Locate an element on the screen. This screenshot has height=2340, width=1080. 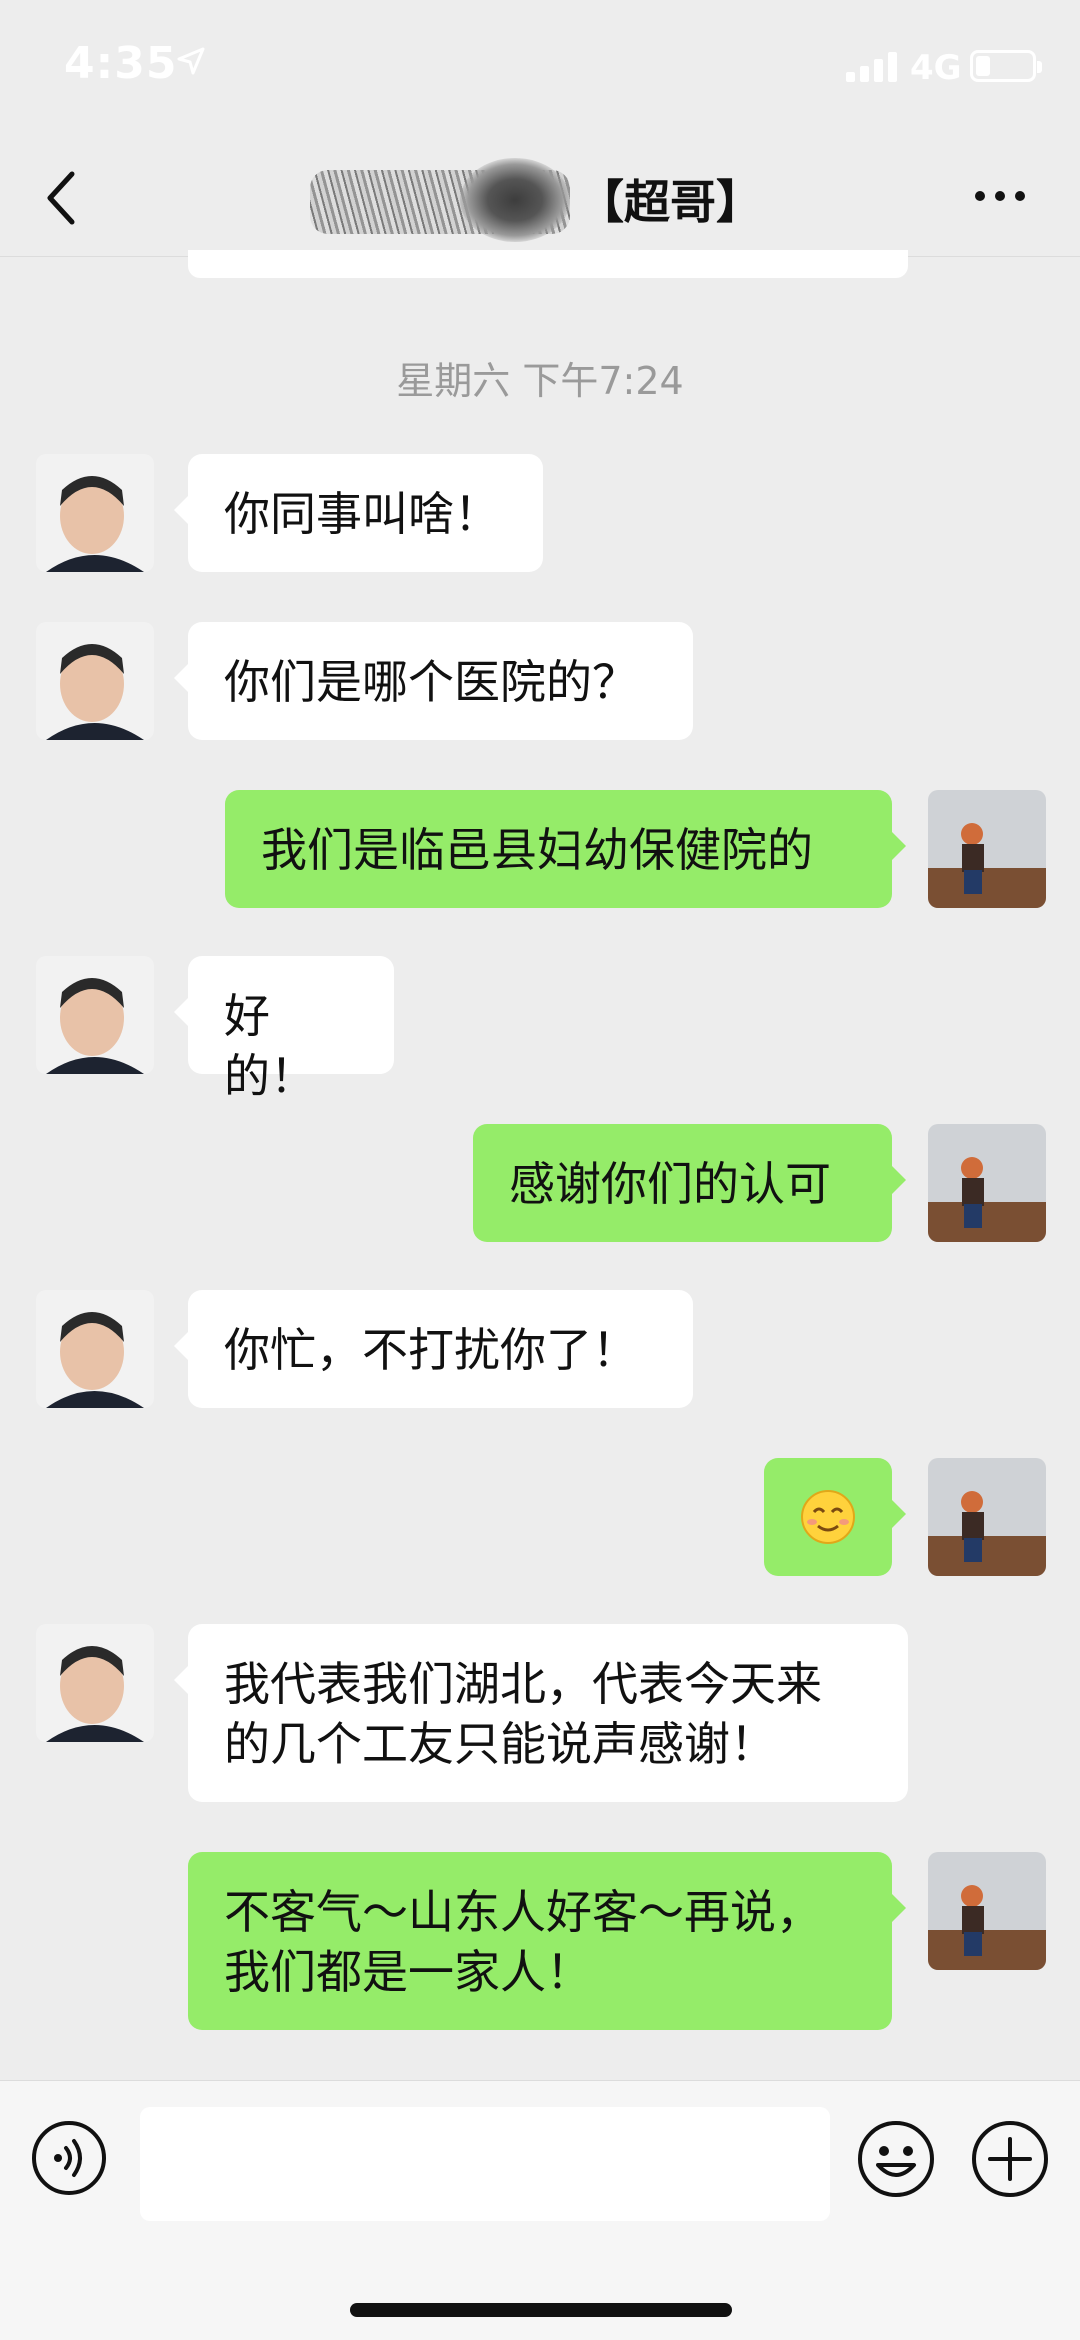
incoming-message: 你们是哪个医院的？ is located at coordinates (433, 681).